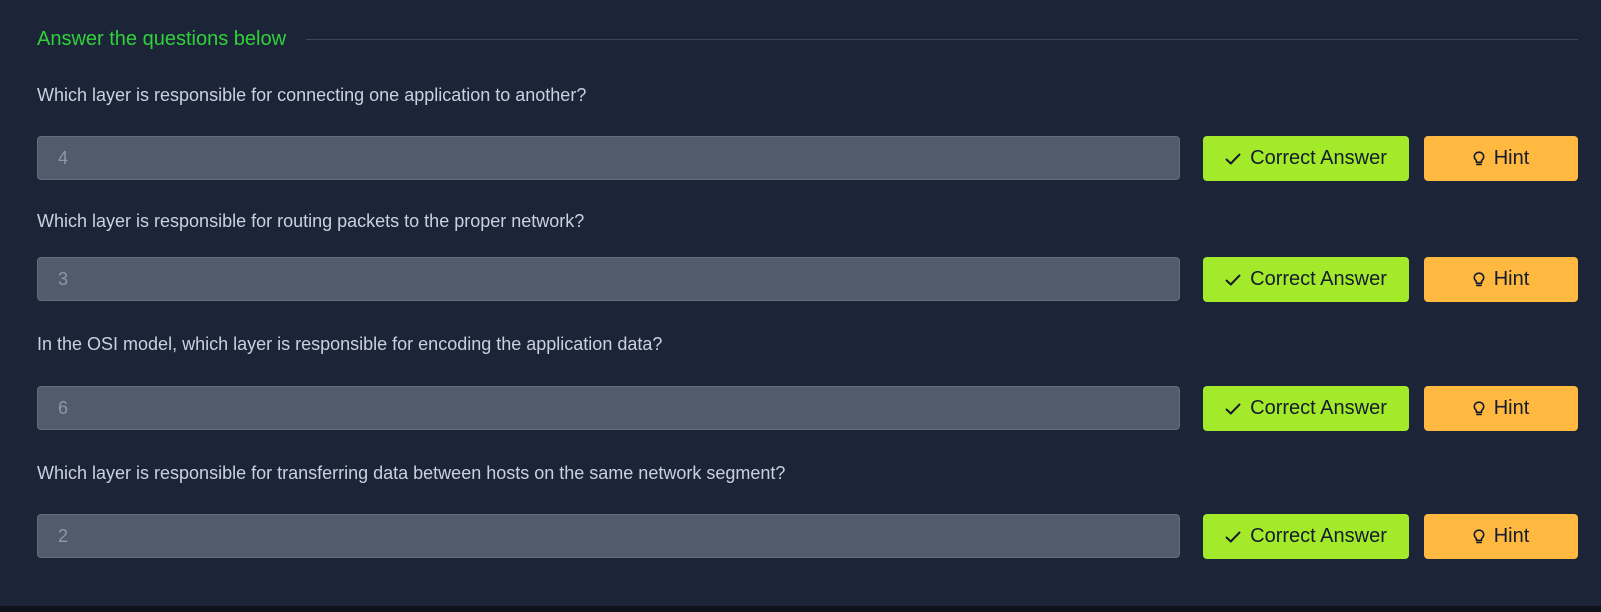 Image resolution: width=1601 pixels, height=612 pixels. I want to click on hint-button-2: Hint, so click(1501, 279).